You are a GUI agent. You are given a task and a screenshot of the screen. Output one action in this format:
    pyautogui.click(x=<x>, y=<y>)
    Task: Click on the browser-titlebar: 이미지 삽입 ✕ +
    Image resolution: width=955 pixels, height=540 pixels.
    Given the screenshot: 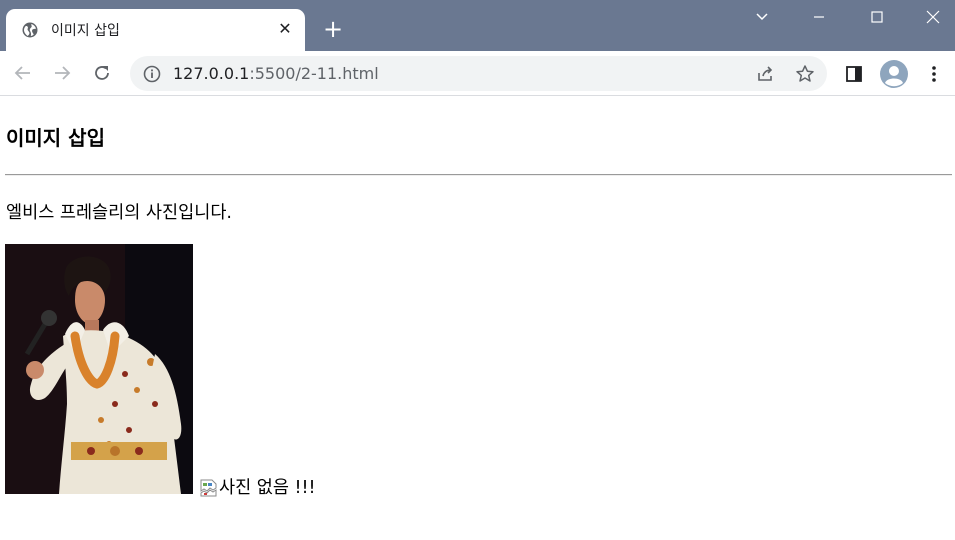 What is the action you would take?
    pyautogui.click(x=477, y=25)
    